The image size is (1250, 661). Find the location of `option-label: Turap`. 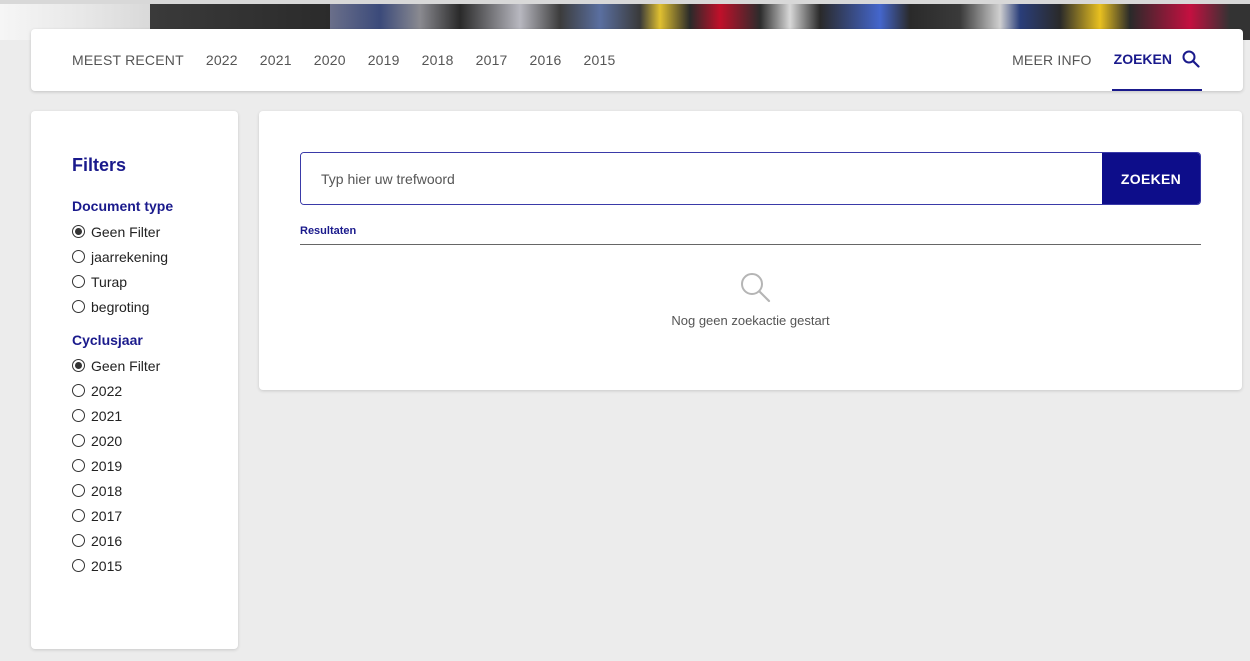

option-label: Turap is located at coordinates (109, 281).